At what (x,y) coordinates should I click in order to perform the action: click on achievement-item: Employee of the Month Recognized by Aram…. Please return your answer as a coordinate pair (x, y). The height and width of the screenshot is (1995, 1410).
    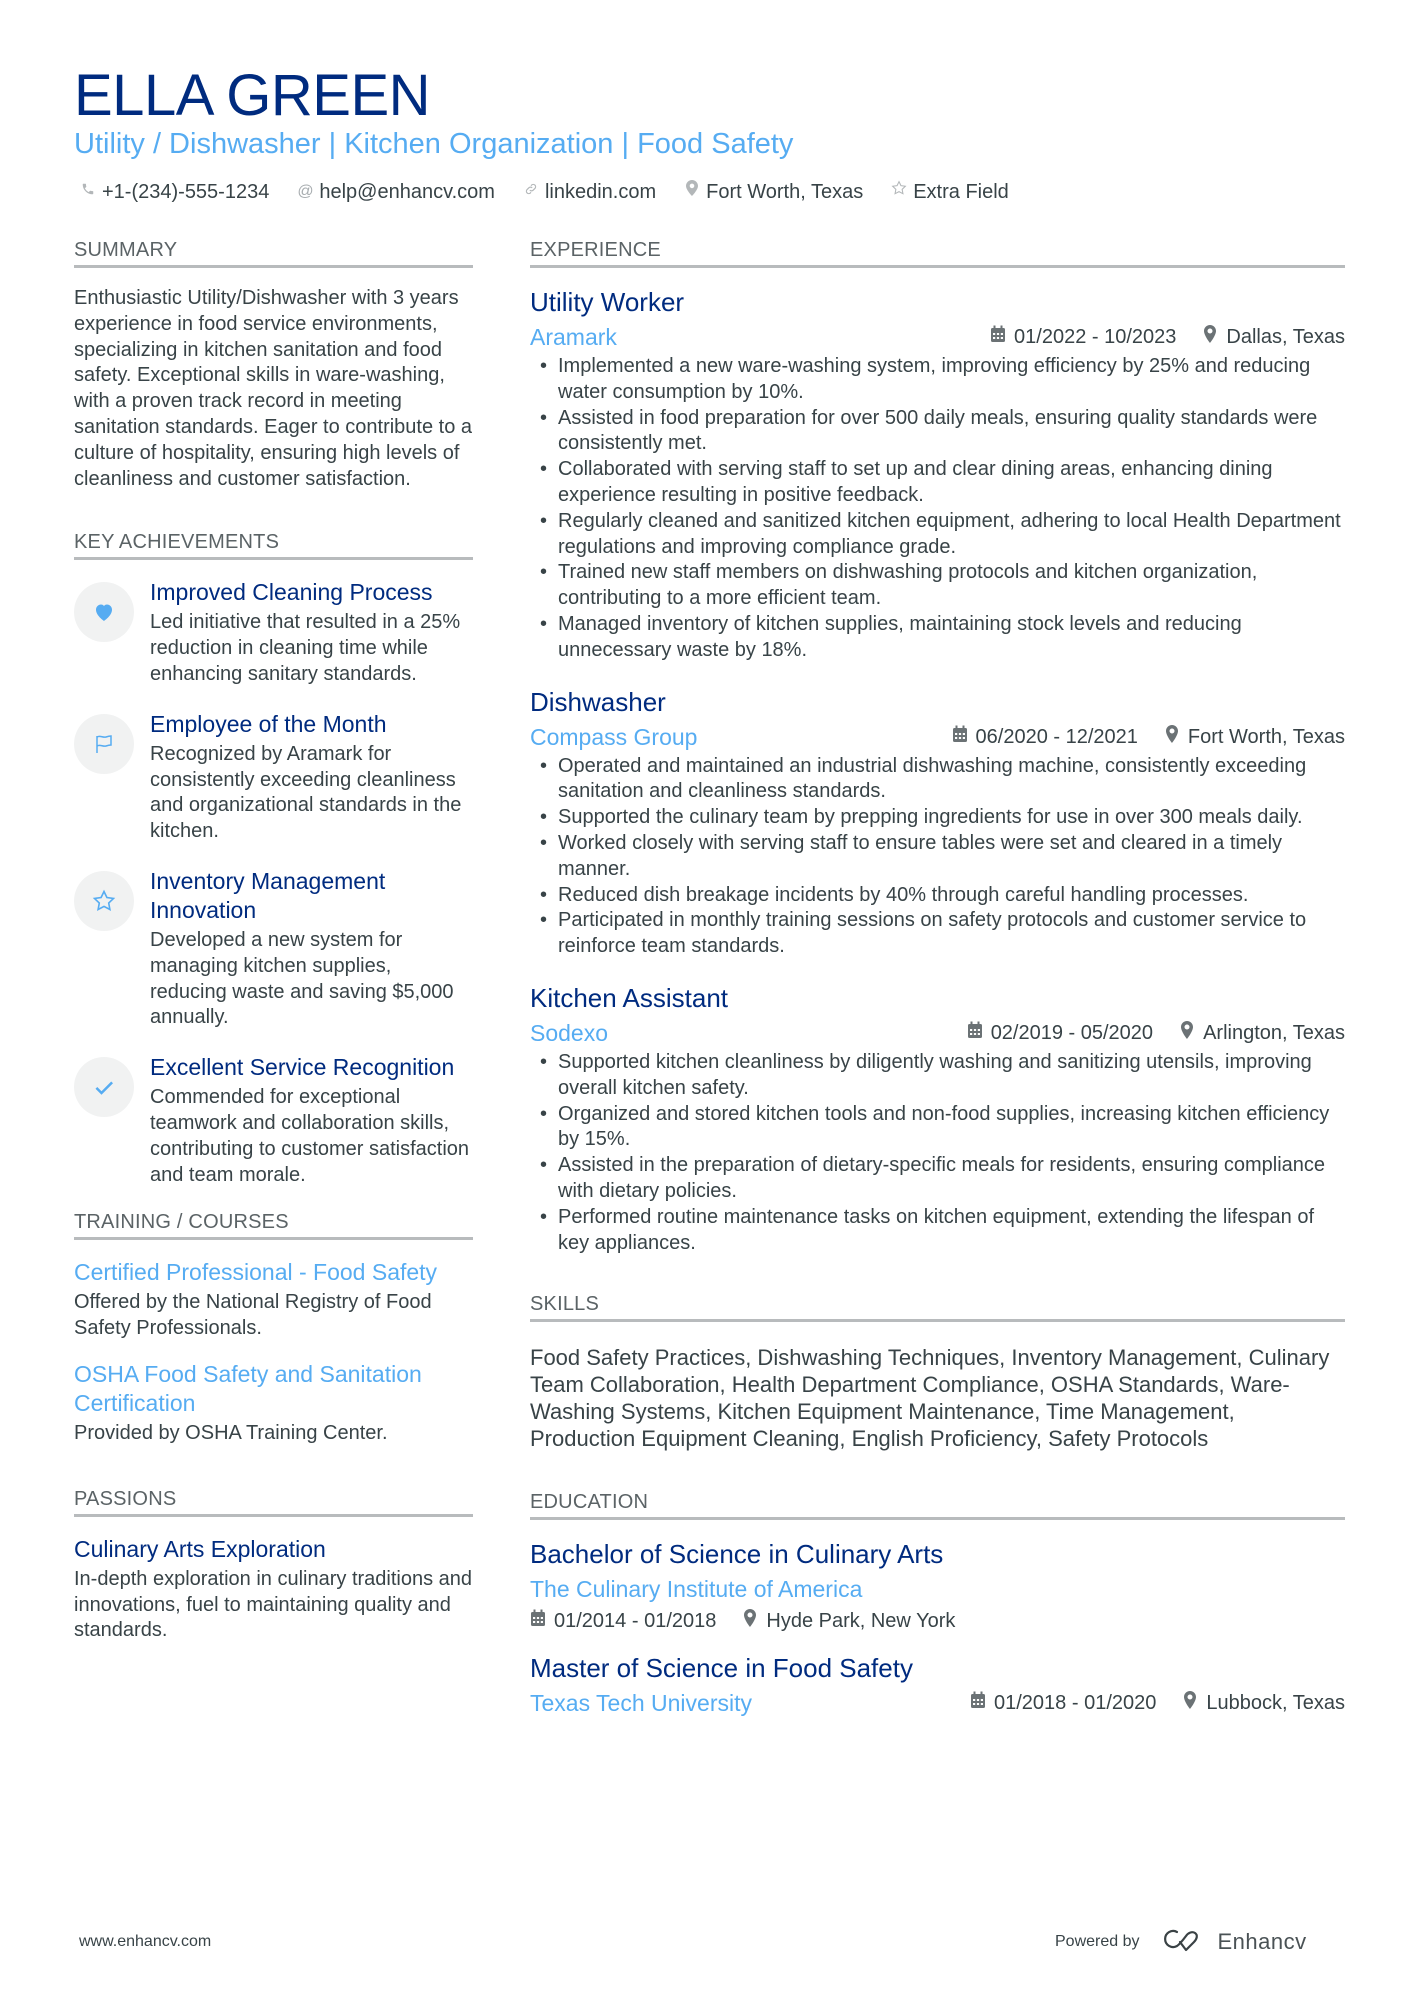
    Looking at the image, I should click on (273, 777).